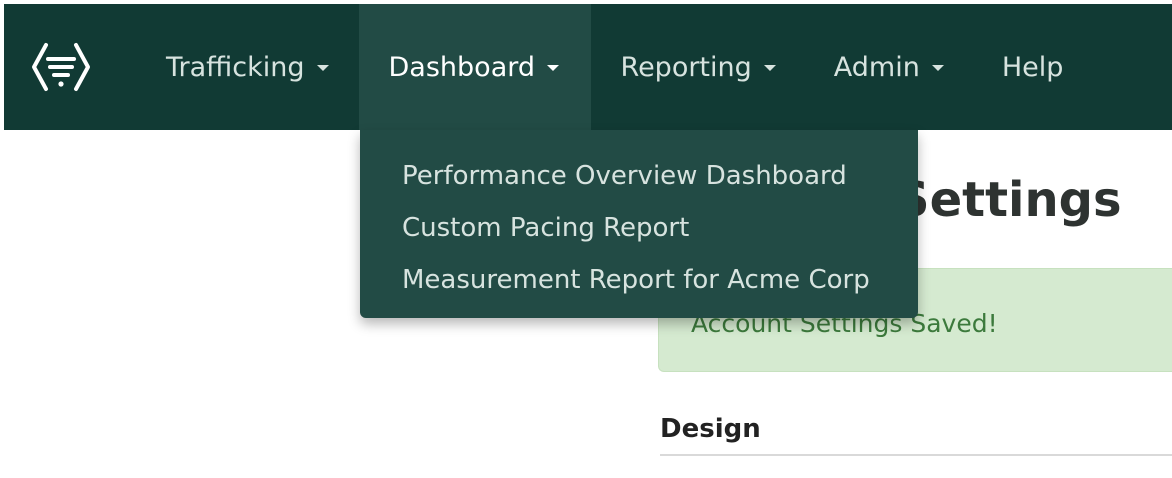 The image size is (1172, 478). What do you see at coordinates (686, 67) in the screenshot?
I see `nav-reporting-label: Reporting` at bounding box center [686, 67].